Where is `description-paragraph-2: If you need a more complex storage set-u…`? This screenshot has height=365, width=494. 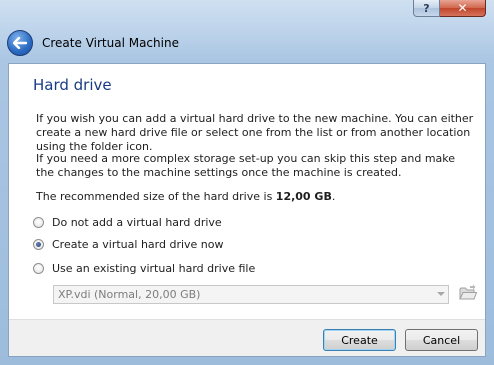 description-paragraph-2: If you need a more complex storage set-u… is located at coordinates (246, 165).